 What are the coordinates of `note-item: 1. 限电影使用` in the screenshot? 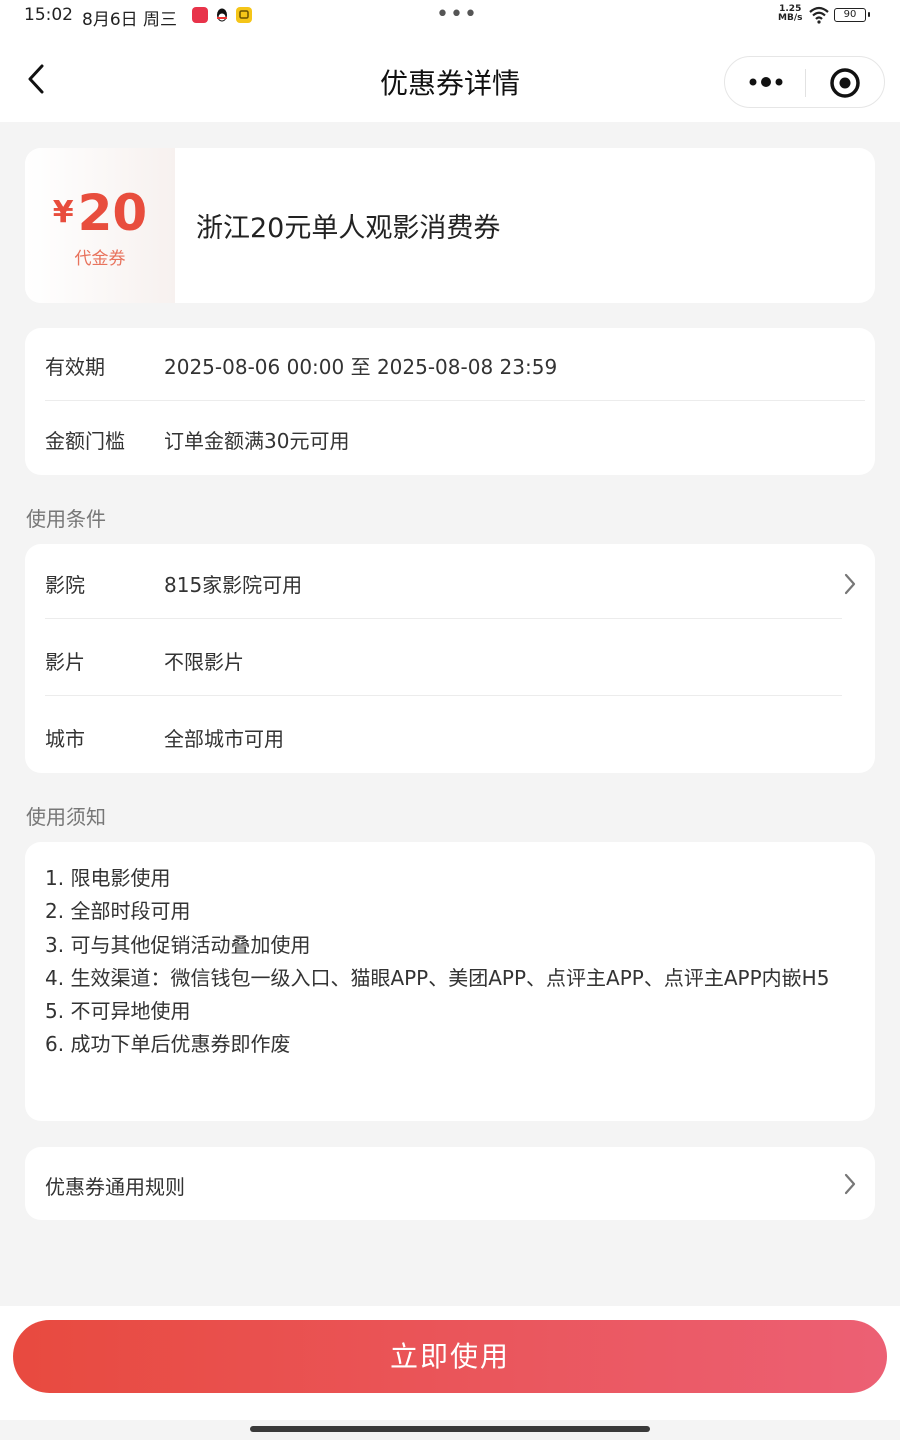 It's located at (108, 878).